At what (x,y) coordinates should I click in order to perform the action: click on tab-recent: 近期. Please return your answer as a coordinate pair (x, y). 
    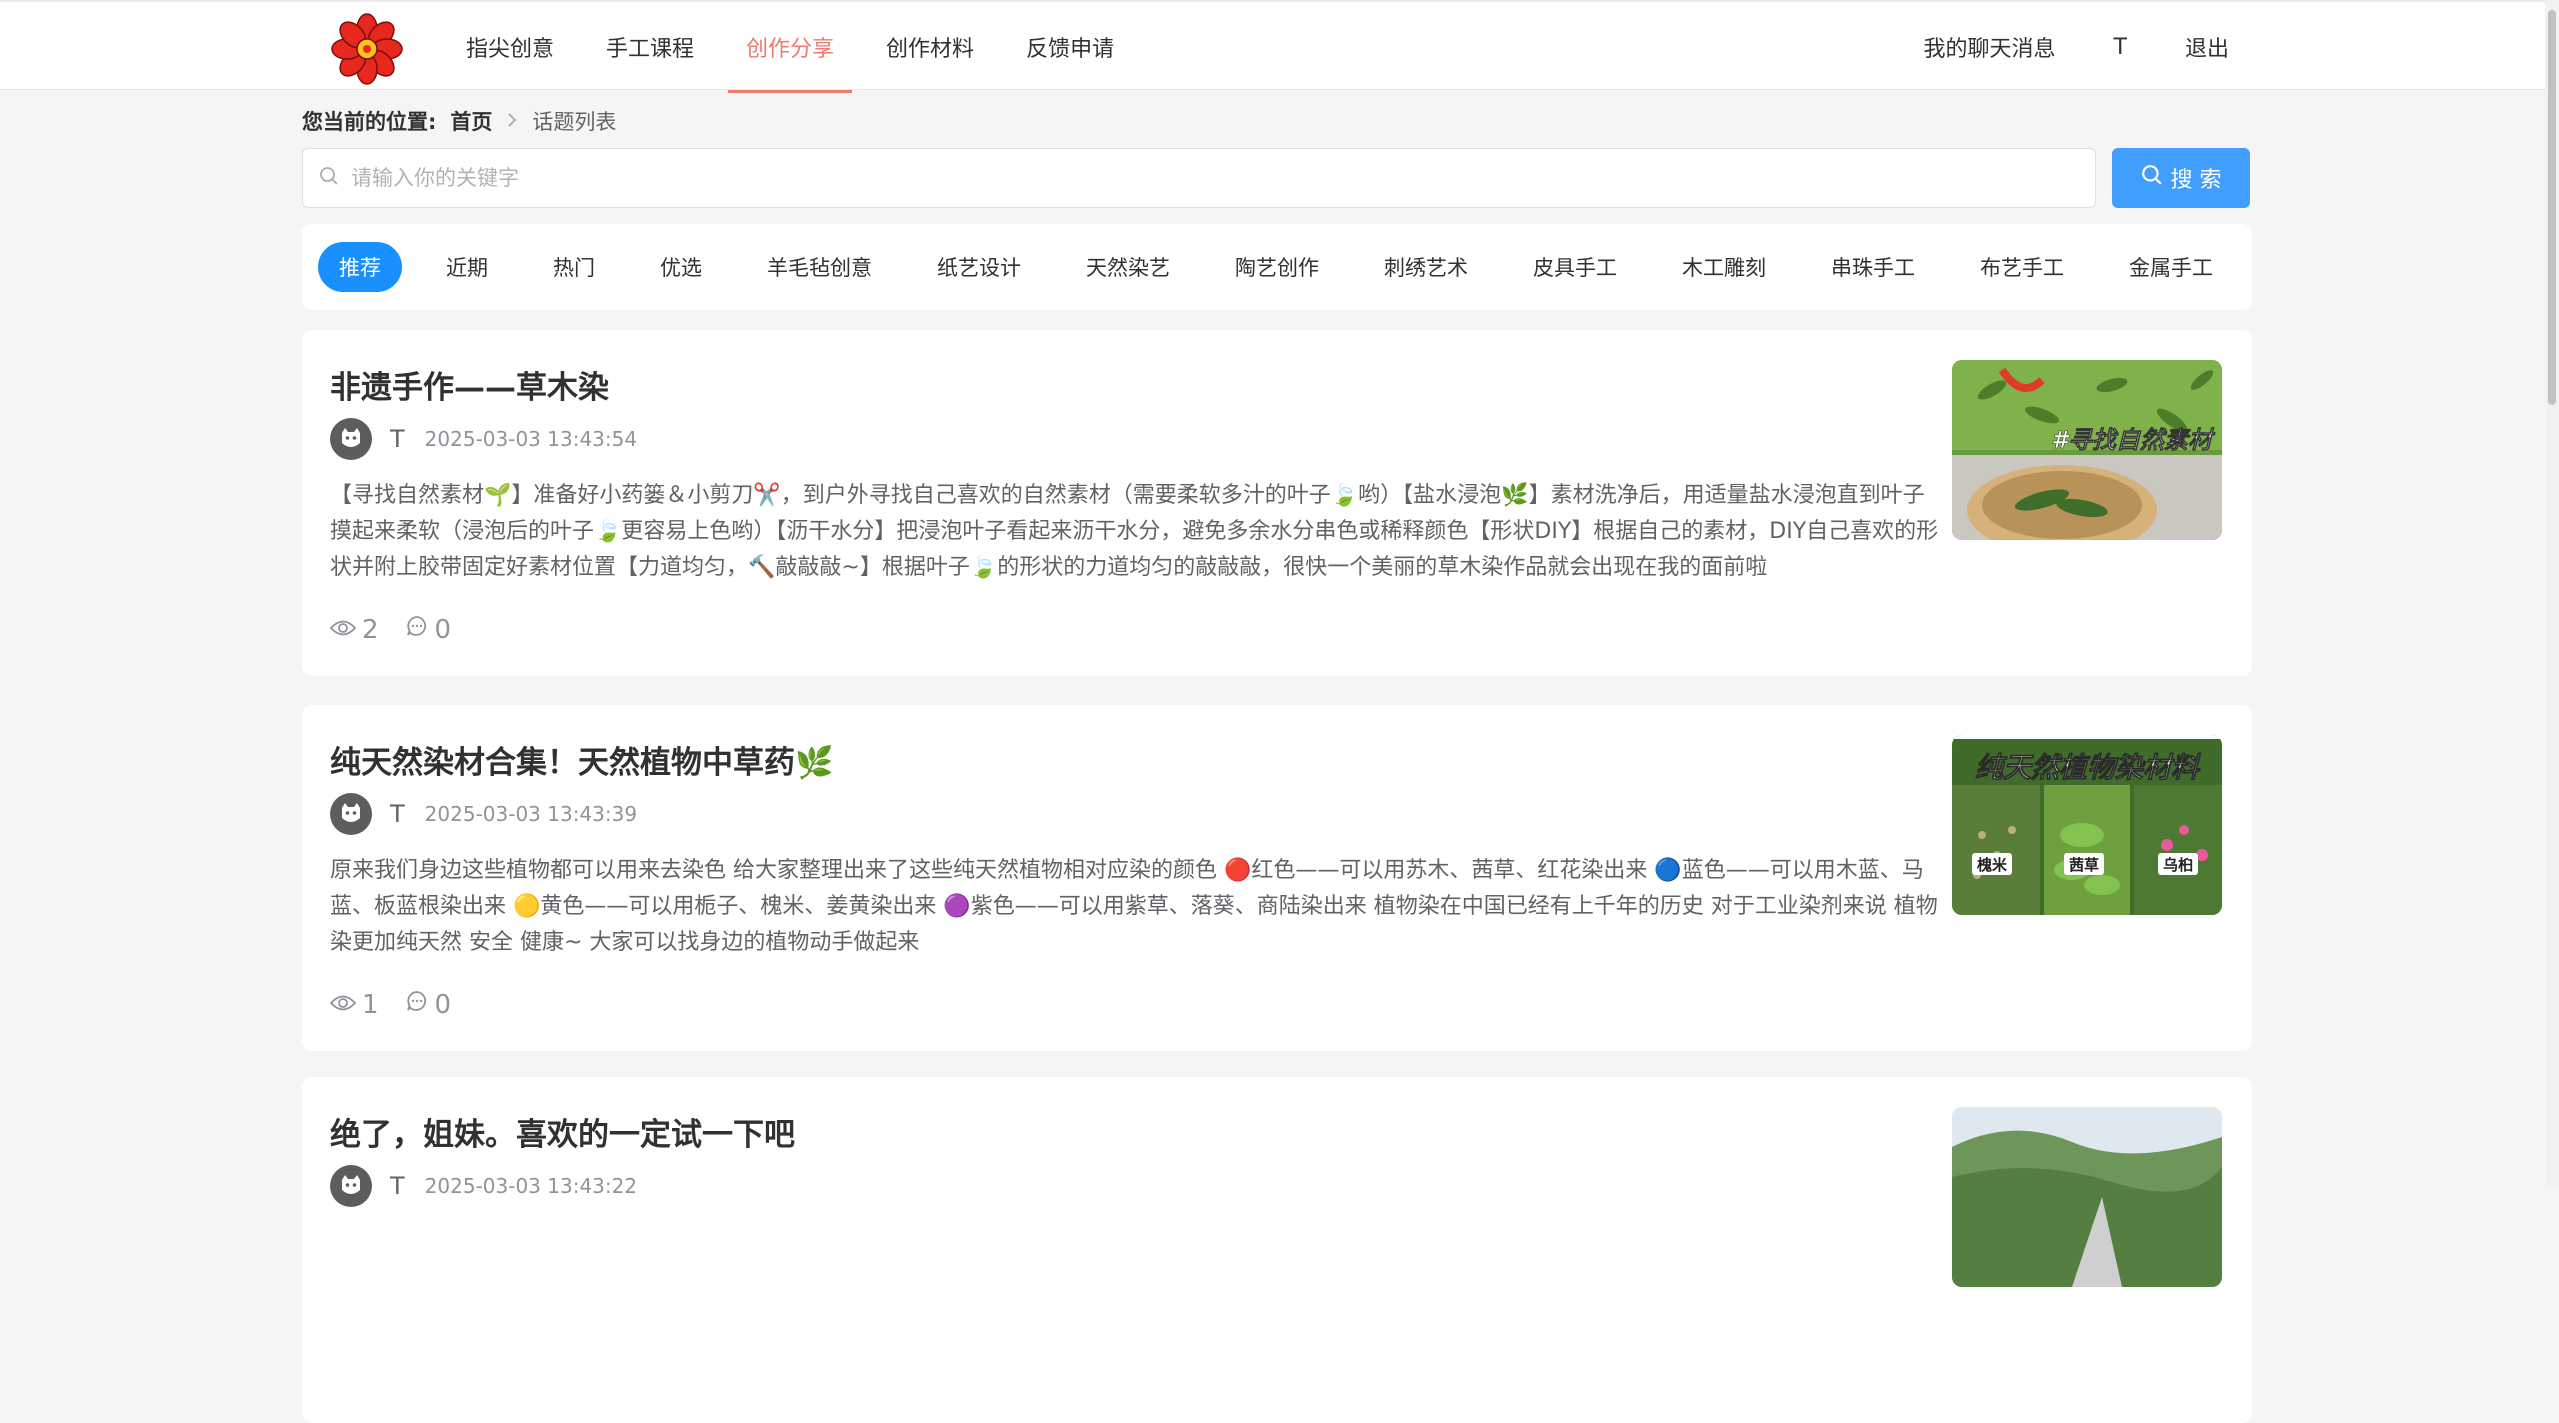
    Looking at the image, I should click on (467, 267).